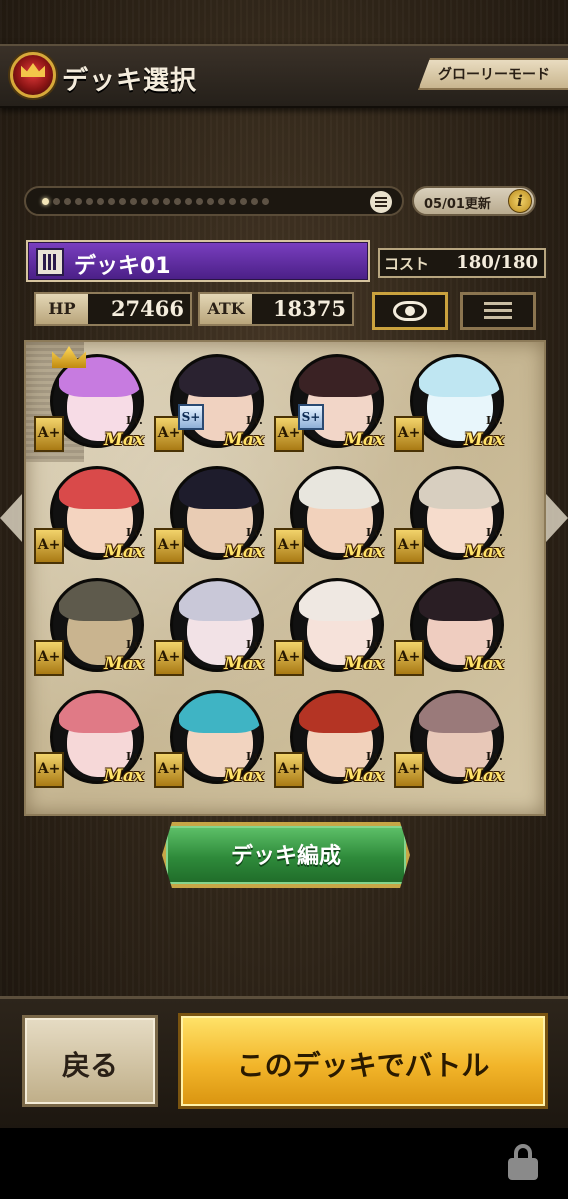 Image resolution: width=568 pixels, height=1199 pixels. Describe the element at coordinates (474, 201) in the screenshot. I see `update-badge: 05/01更新 i` at that location.